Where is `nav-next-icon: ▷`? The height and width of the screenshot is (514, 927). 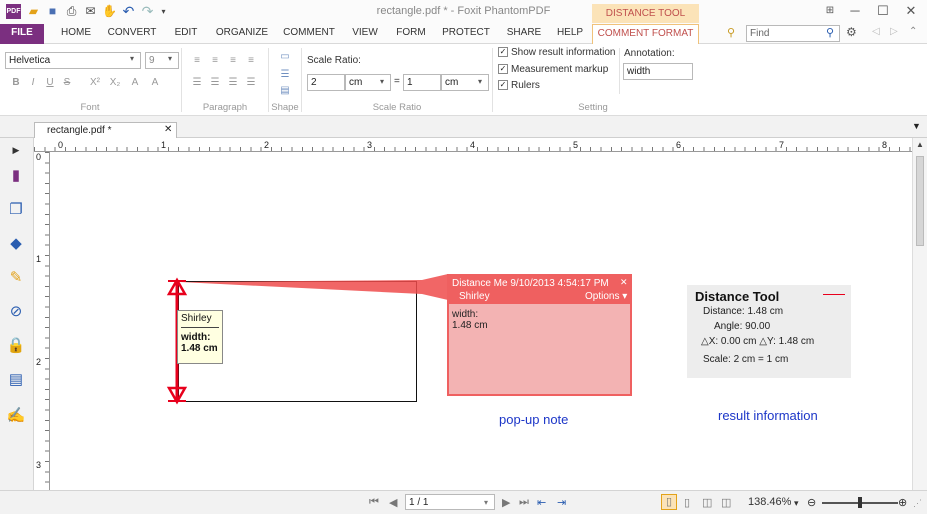
nav-next-icon: ▷ is located at coordinates (894, 31).